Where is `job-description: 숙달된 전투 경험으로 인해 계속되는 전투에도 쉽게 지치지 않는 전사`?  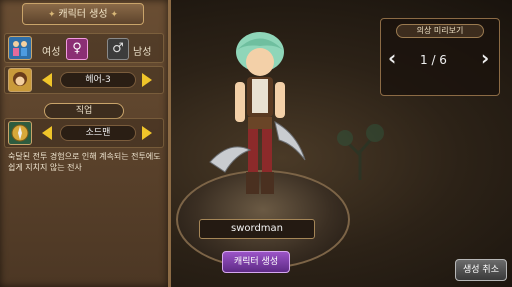
job-description: 숙달된 전투 경험으로 인해 계속되는 전투에도 쉽게 지치지 않는 전사 is located at coordinates (84, 162).